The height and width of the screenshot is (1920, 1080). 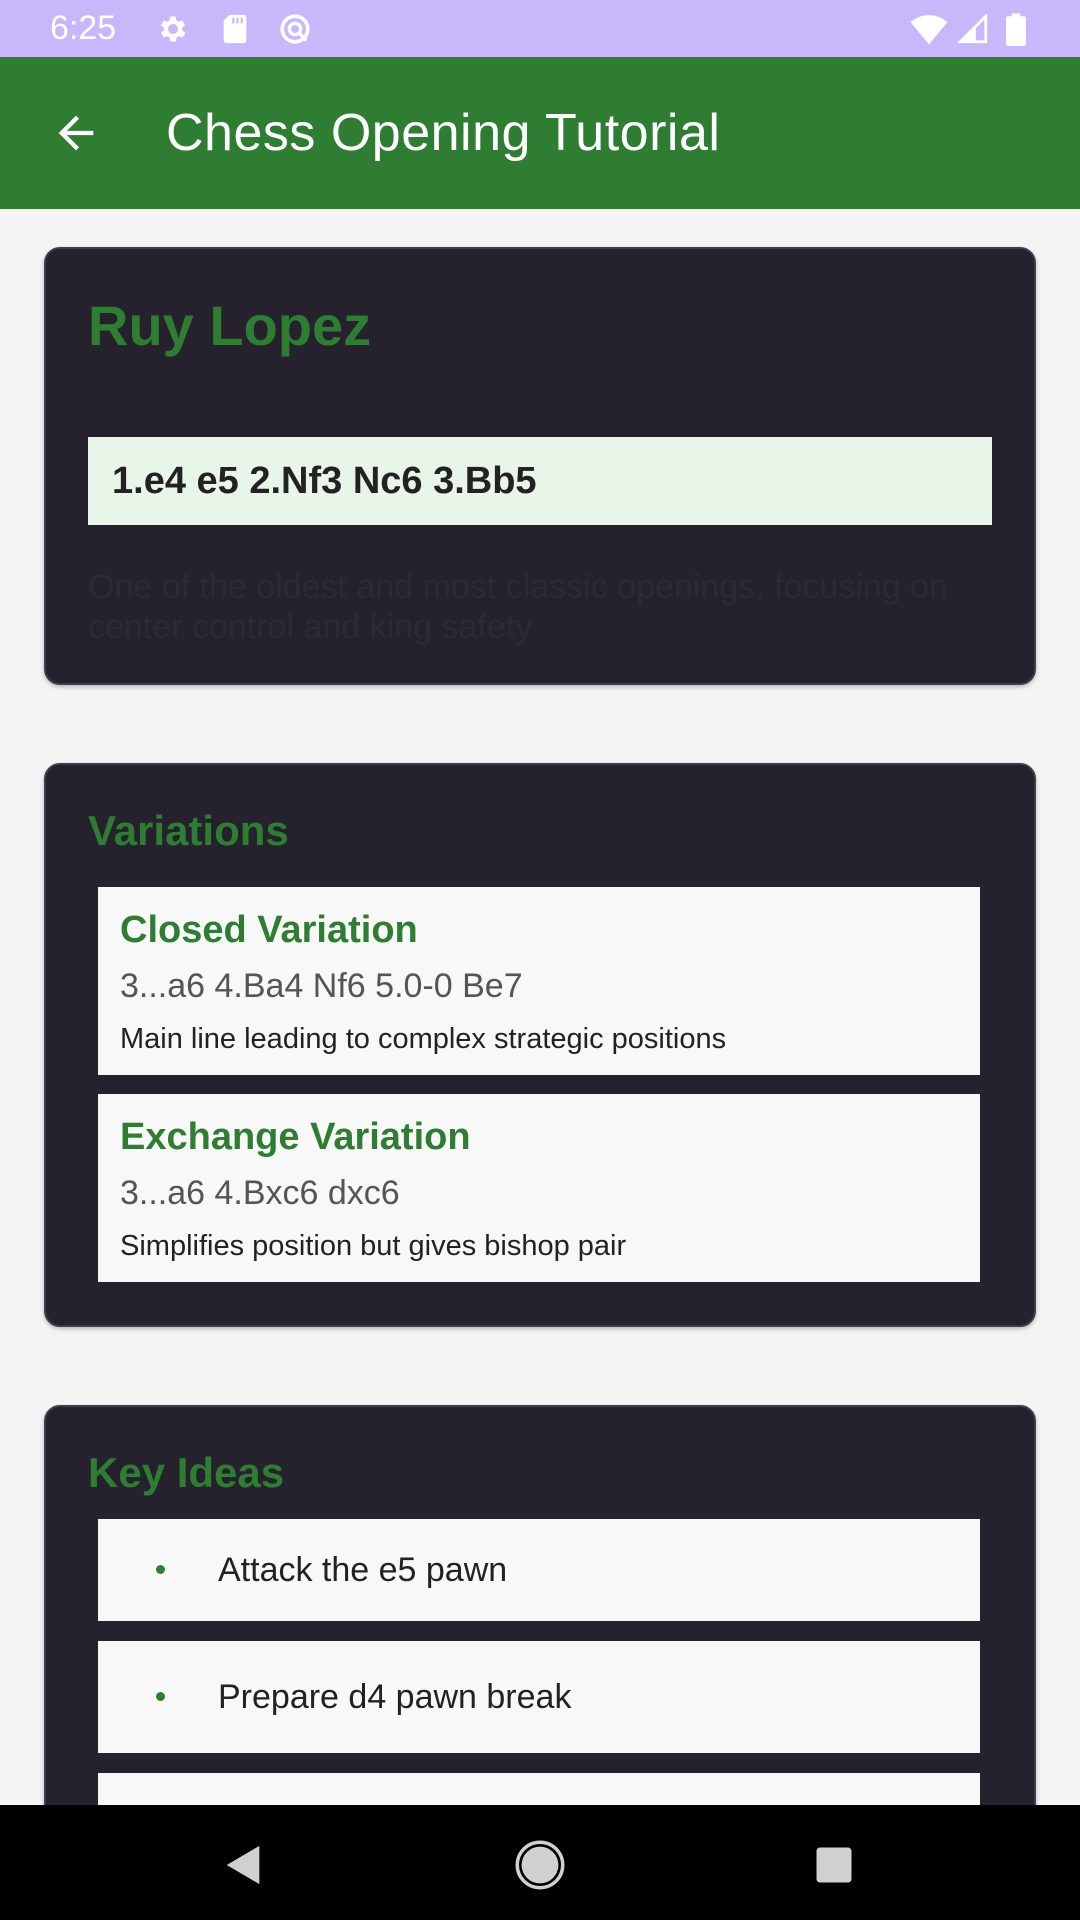 What do you see at coordinates (188, 830) in the screenshot?
I see `variations-title: Variations` at bounding box center [188, 830].